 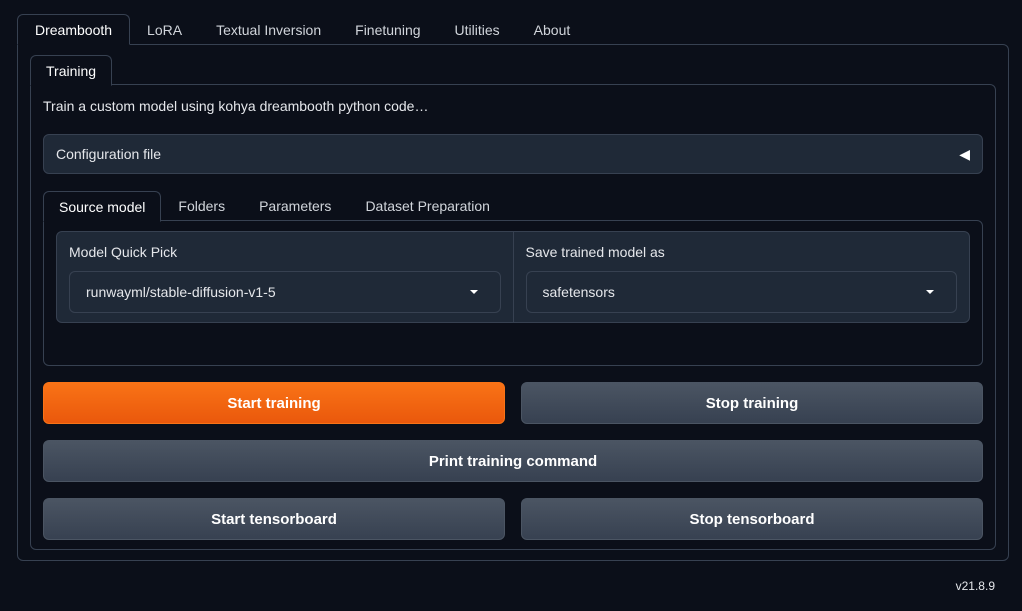 I want to click on tab-dataset-preparation: Dataset Preparation, so click(x=427, y=206).